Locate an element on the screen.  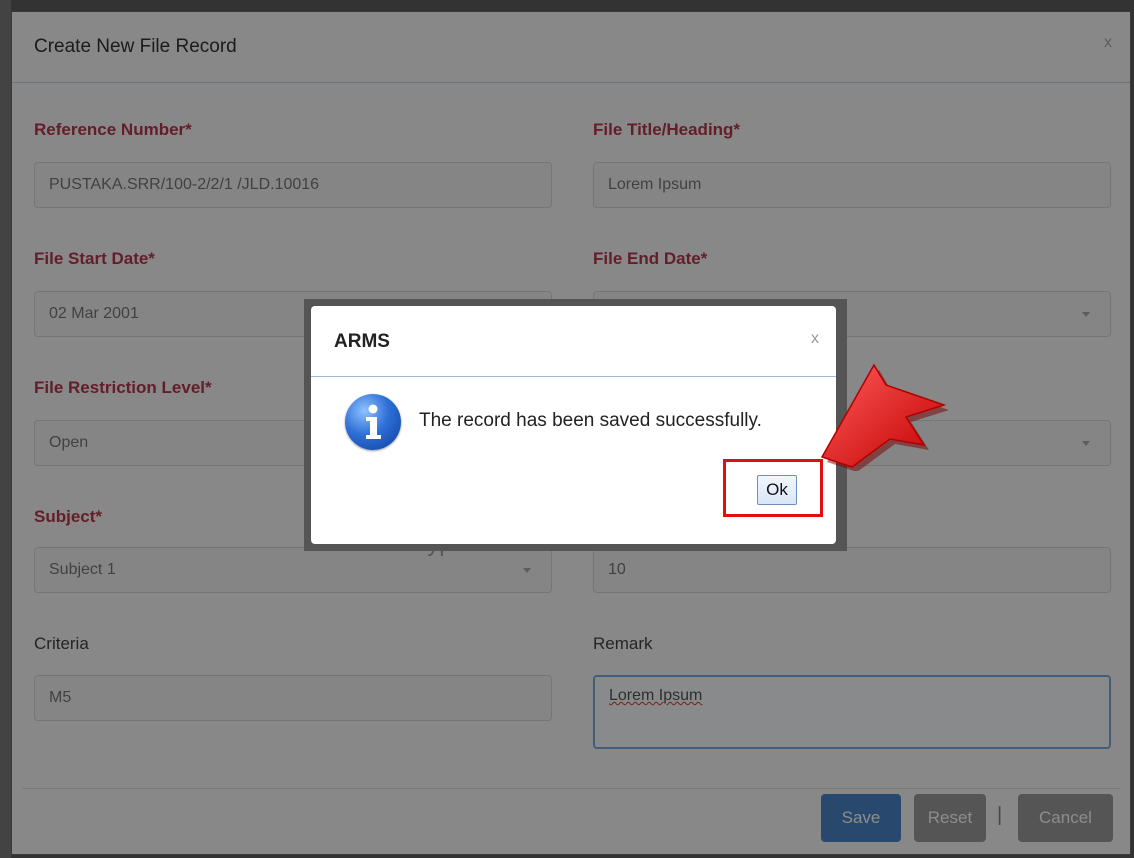
remark-textarea: Lorem Ipsum is located at coordinates (852, 712).